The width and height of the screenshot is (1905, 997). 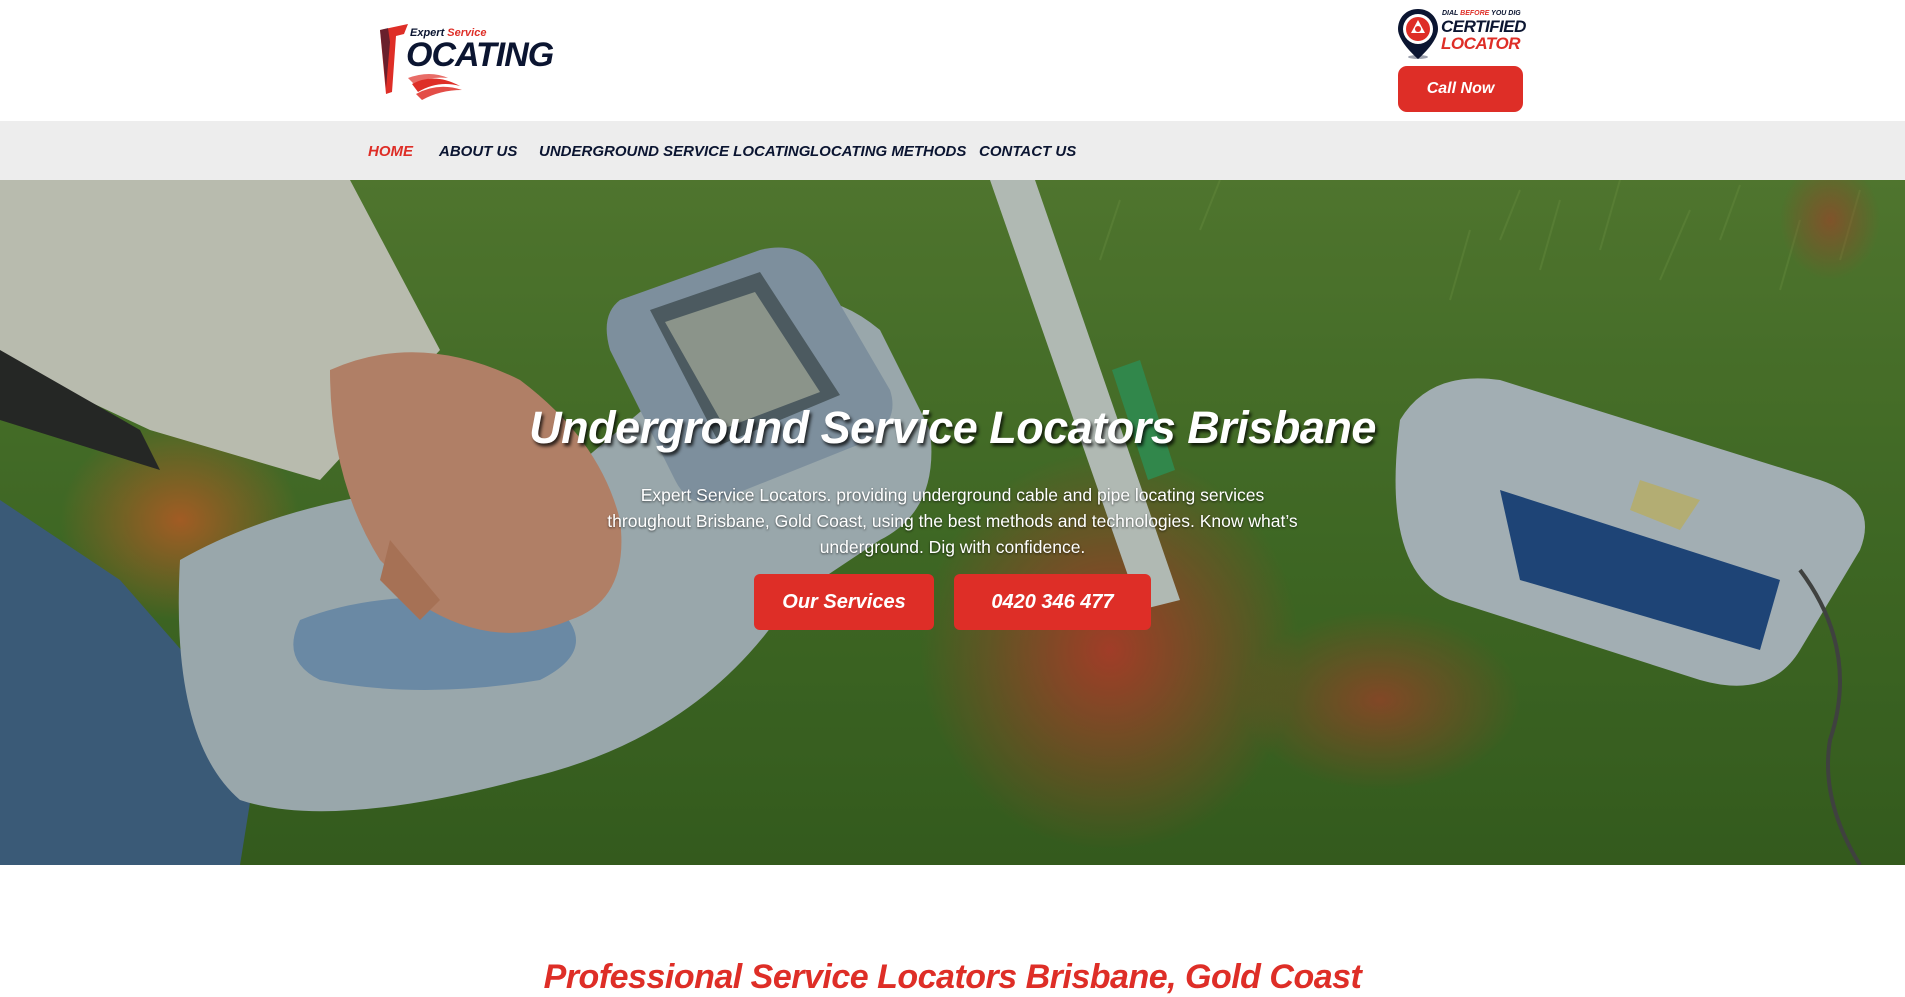 I want to click on nav-item-locating-methods: LOCATING METHODS, so click(x=888, y=151).